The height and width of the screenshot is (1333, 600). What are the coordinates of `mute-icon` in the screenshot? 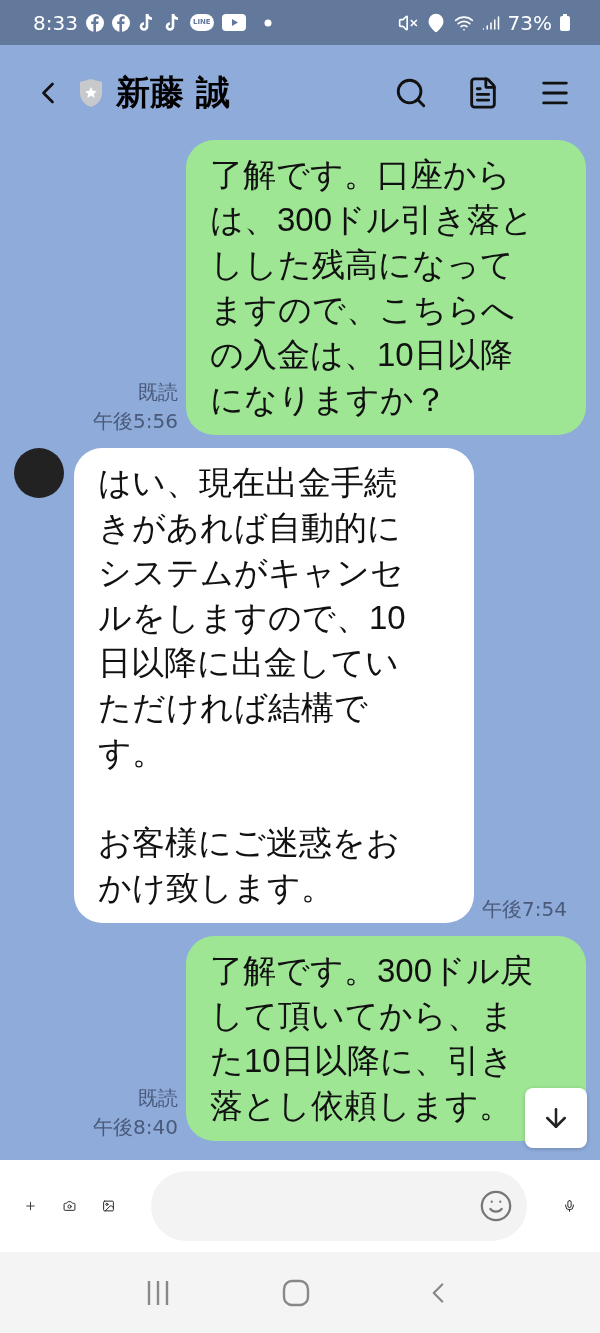 It's located at (407, 22).